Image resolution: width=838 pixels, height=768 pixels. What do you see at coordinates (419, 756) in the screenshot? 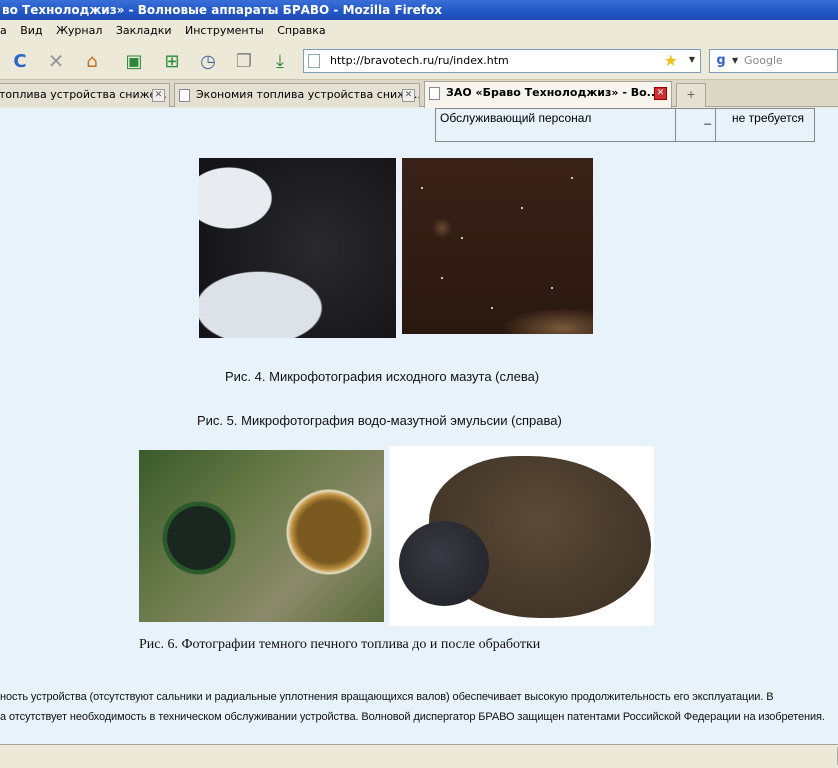
I see `status-bar` at bounding box center [419, 756].